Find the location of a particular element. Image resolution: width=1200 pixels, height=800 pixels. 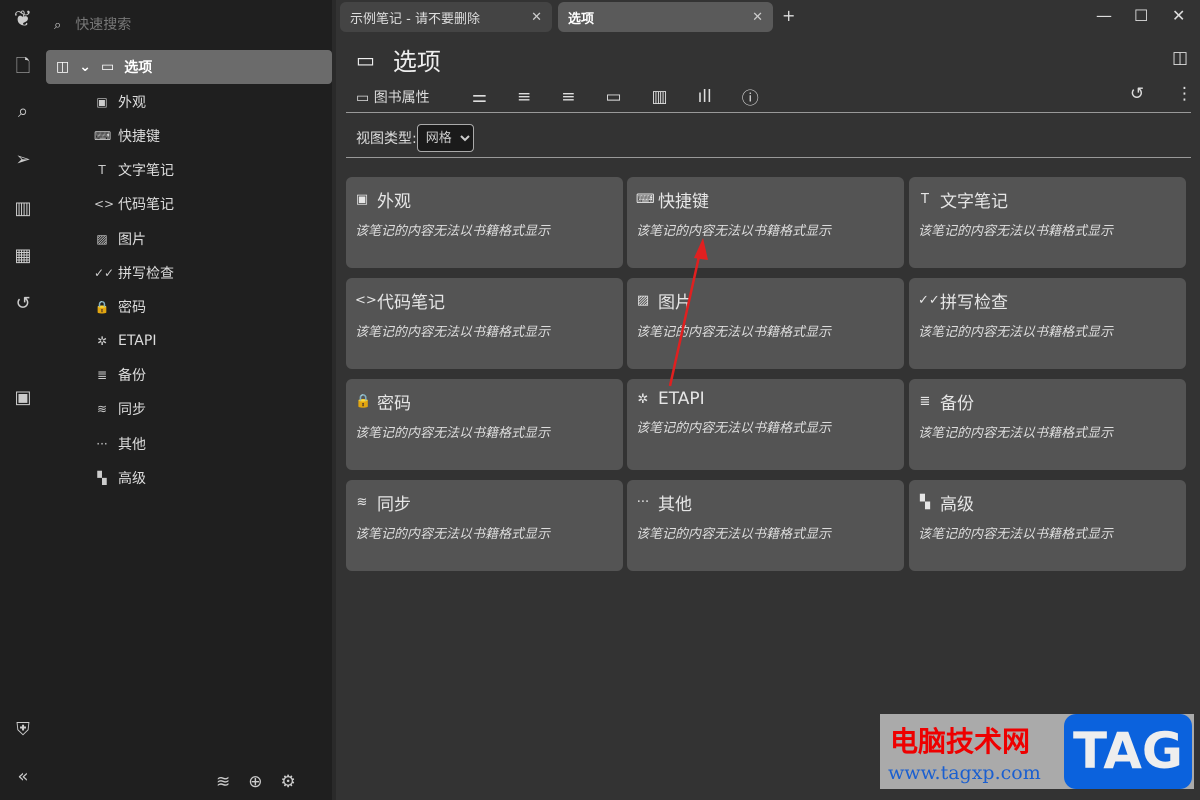

watermark-logo: TAG is located at coordinates (1128, 751).